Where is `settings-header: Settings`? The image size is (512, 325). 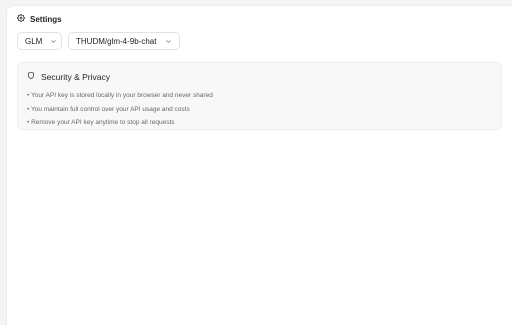 settings-header: Settings is located at coordinates (39, 18).